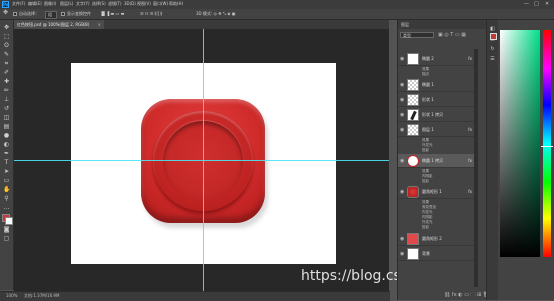  I want to click on marquee-tool-icon: ⬚, so click(6, 36).